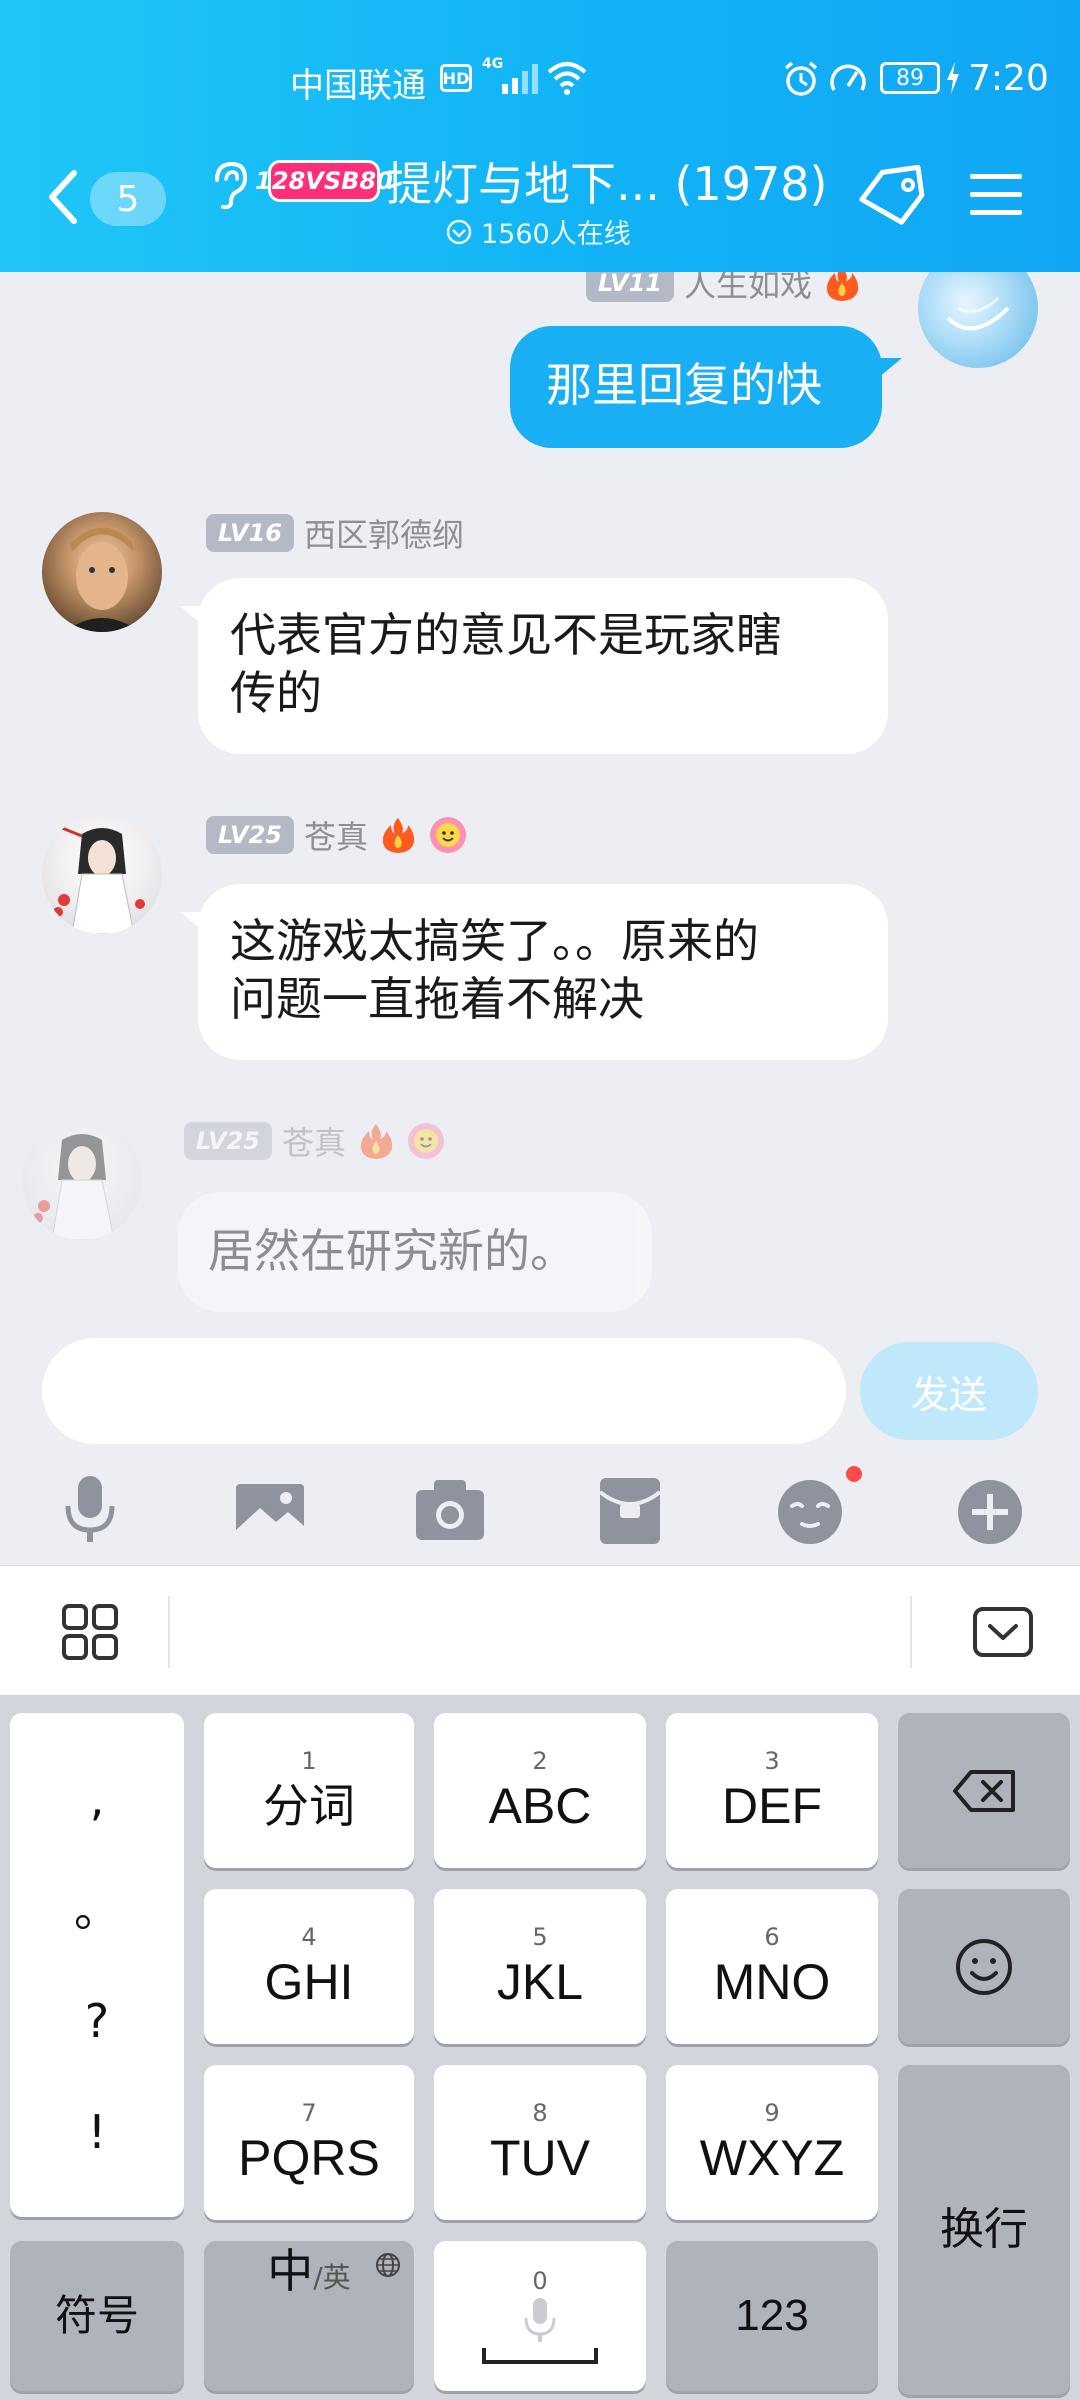  I want to click on send-button: 发送, so click(949, 1391).